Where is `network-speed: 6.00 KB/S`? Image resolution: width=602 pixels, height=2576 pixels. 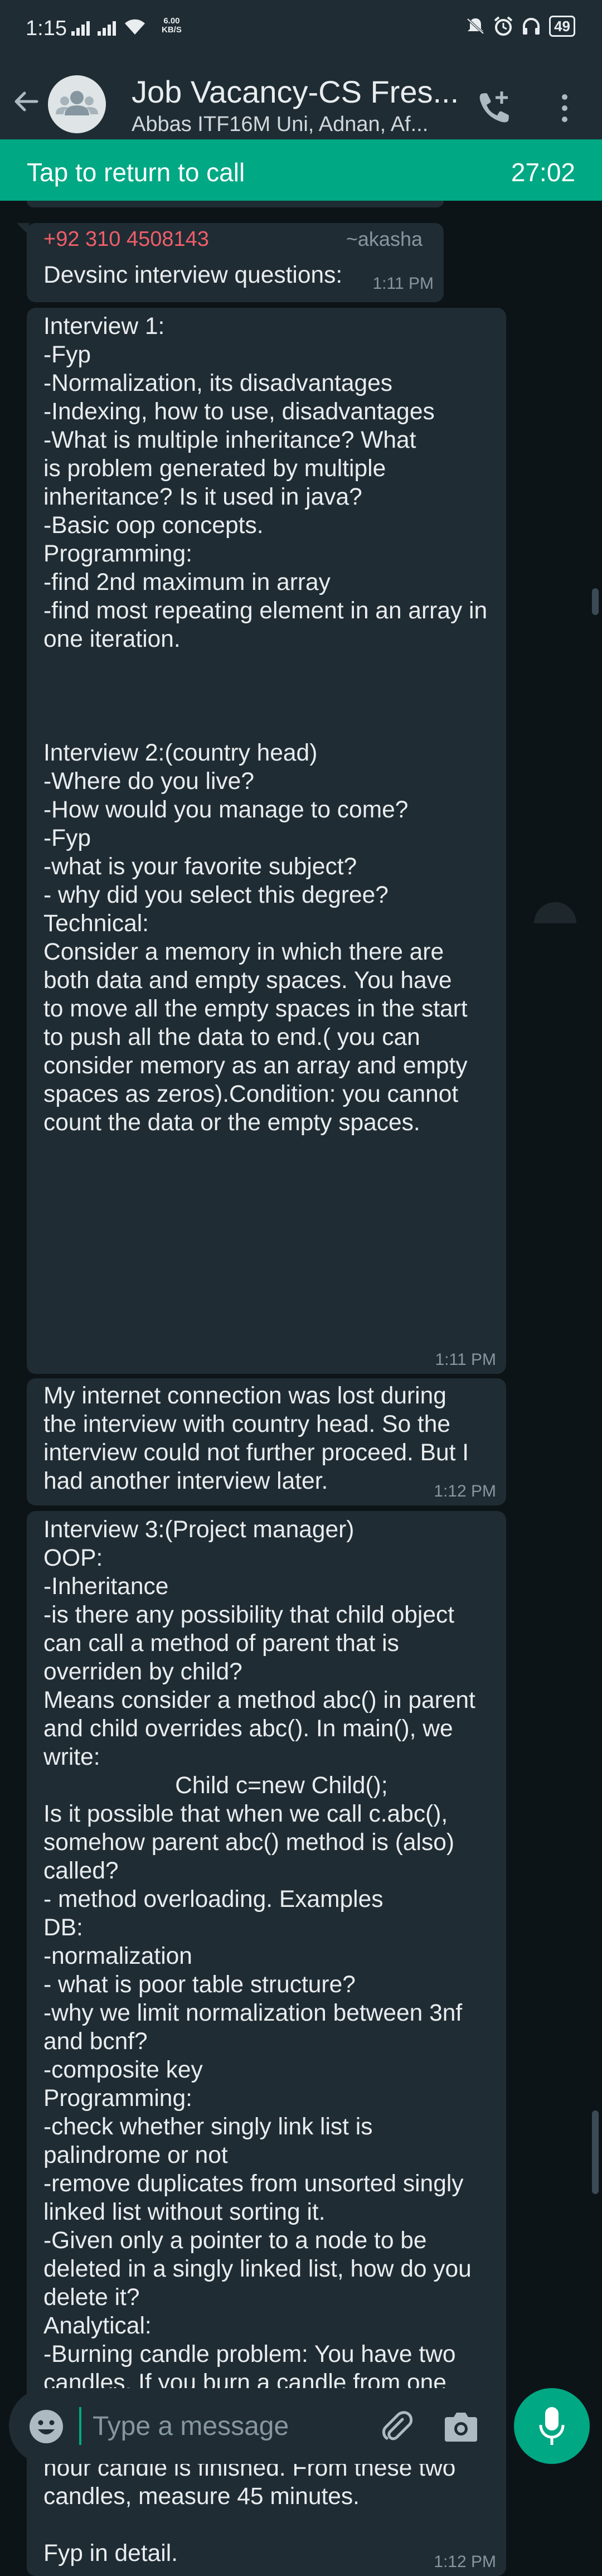
network-speed: 6.00 KB/S is located at coordinates (172, 26).